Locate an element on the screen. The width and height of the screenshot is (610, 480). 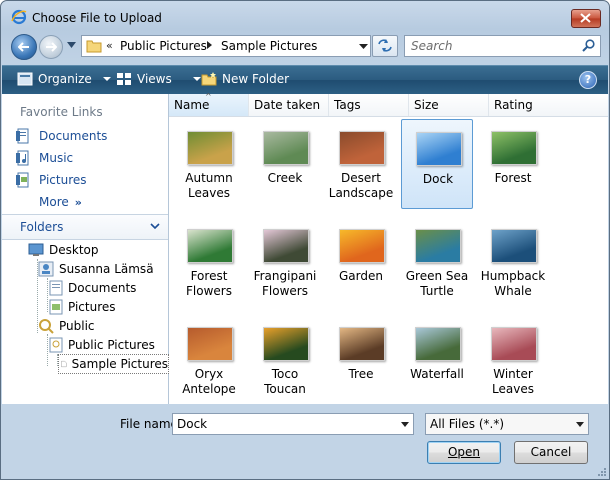
cancel-label: Cancel is located at coordinates (551, 452).